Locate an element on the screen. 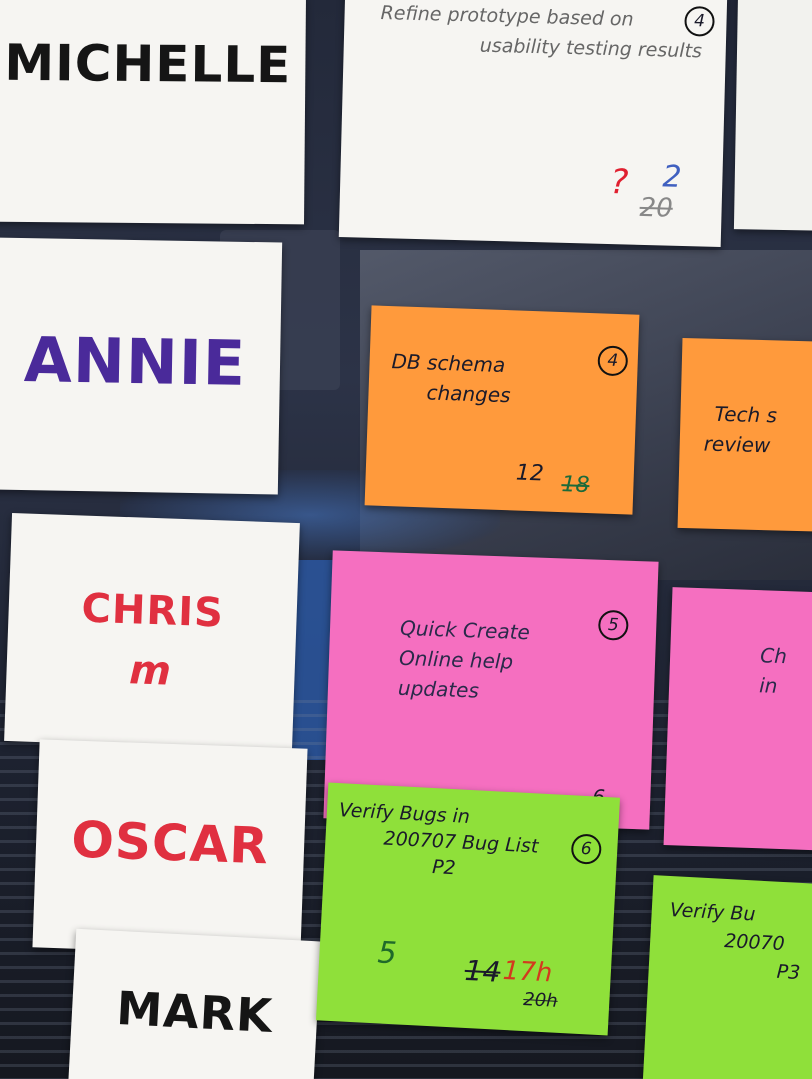 This screenshot has width=812, height=1079. note-text-line: Tech s is located at coordinates (746, 414).